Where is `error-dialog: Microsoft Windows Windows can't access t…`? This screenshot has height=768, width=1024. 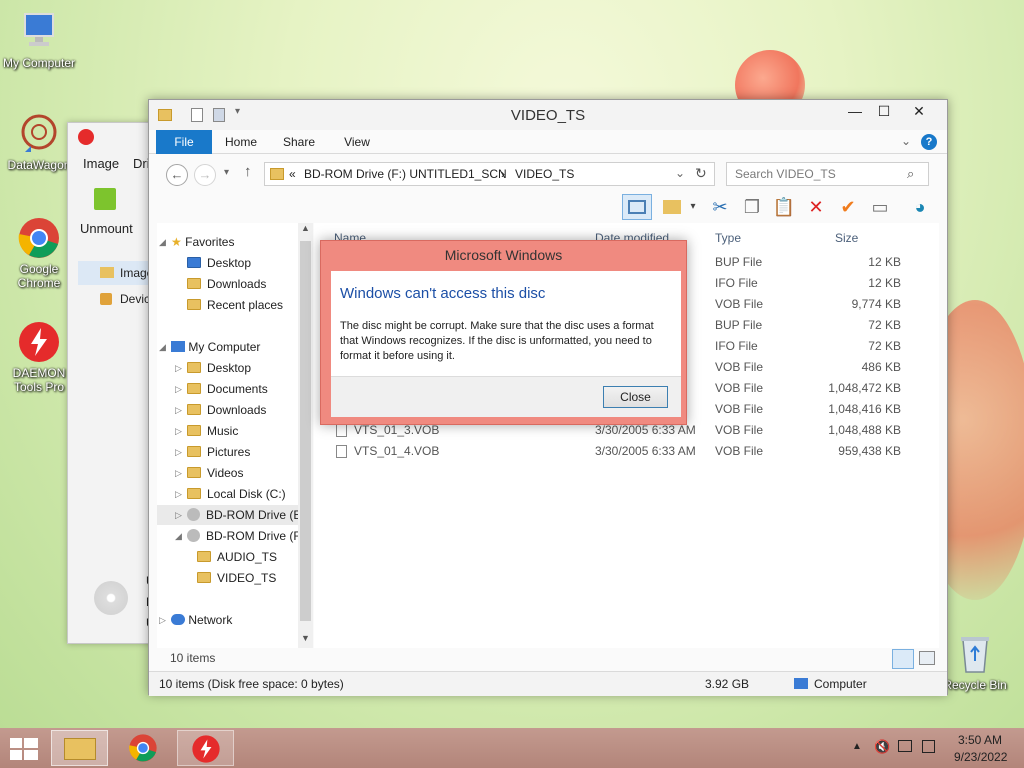
error-dialog: Microsoft Windows Windows can't access t… is located at coordinates (503, 332).